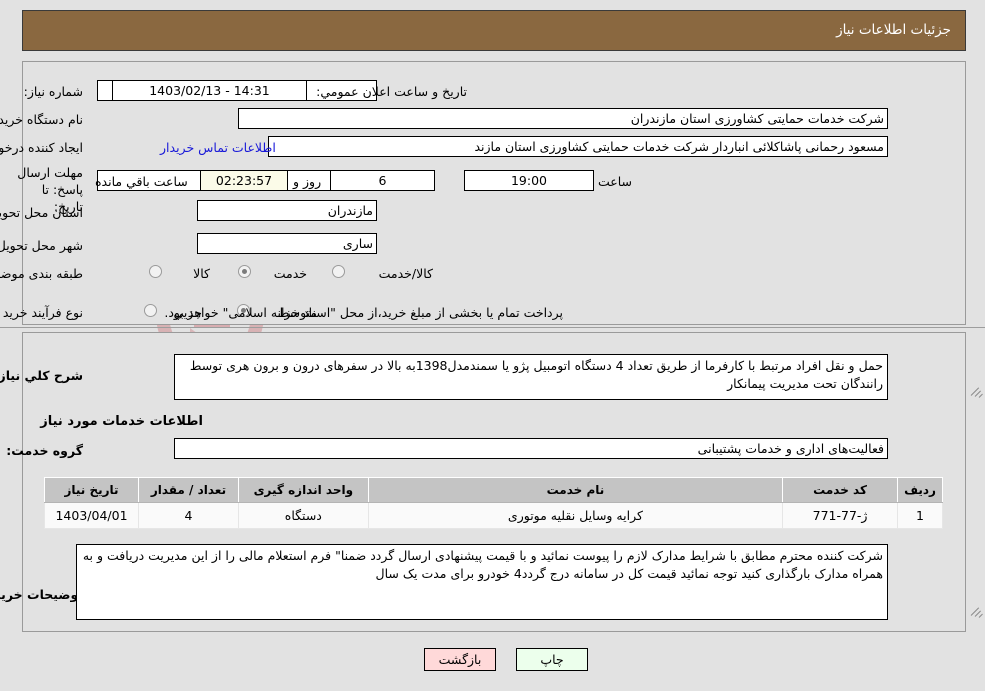 Image resolution: width=985 pixels, height=691 pixels. What do you see at coordinates (976, 611) in the screenshot?
I see `buyer-notes-resize-handle` at bounding box center [976, 611].